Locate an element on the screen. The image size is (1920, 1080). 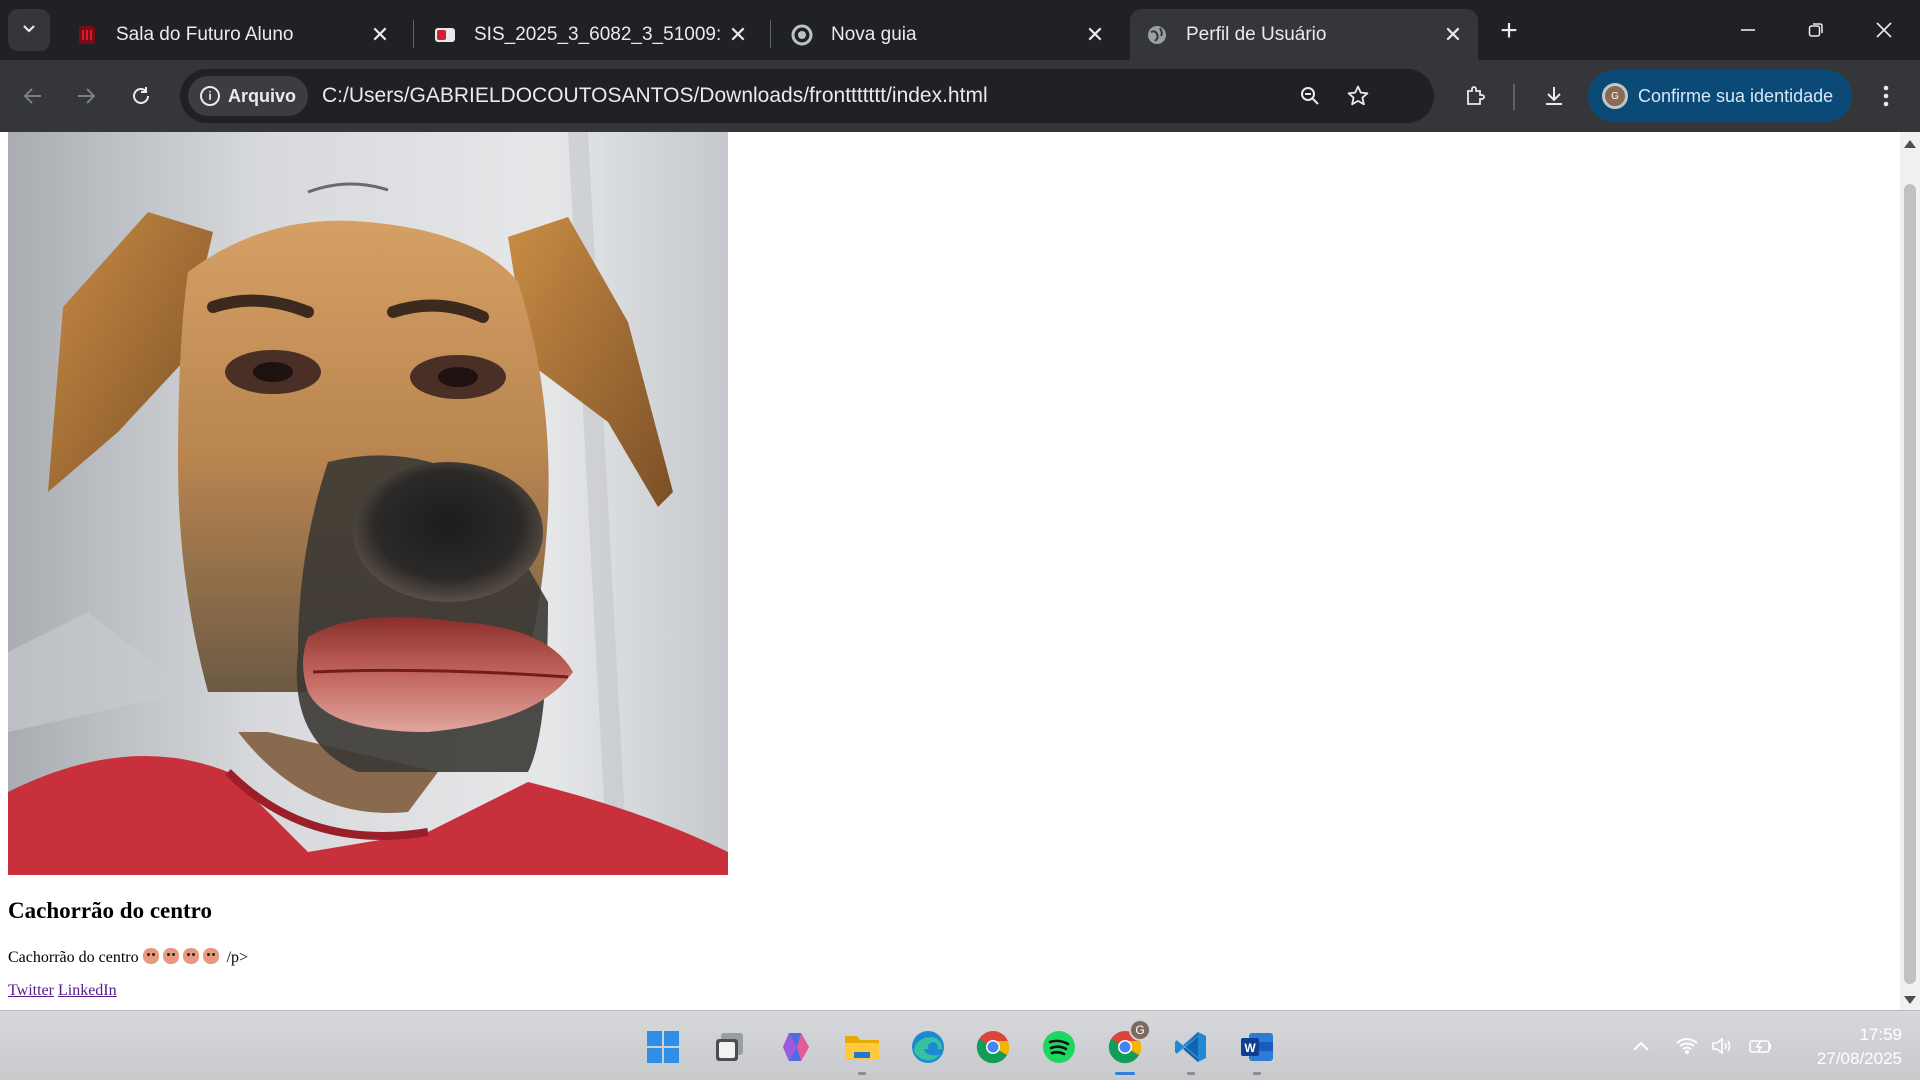
arrow-right-icon is located at coordinates (87, 96).